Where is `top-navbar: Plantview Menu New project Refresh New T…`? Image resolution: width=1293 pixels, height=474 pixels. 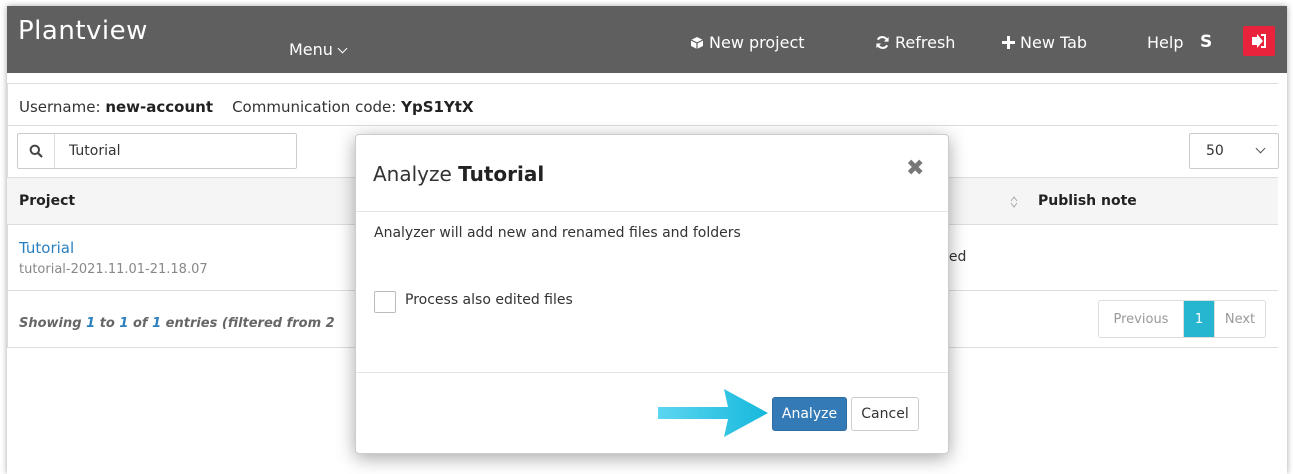 top-navbar: Plantview Menu New project Refresh New T… is located at coordinates (647, 39).